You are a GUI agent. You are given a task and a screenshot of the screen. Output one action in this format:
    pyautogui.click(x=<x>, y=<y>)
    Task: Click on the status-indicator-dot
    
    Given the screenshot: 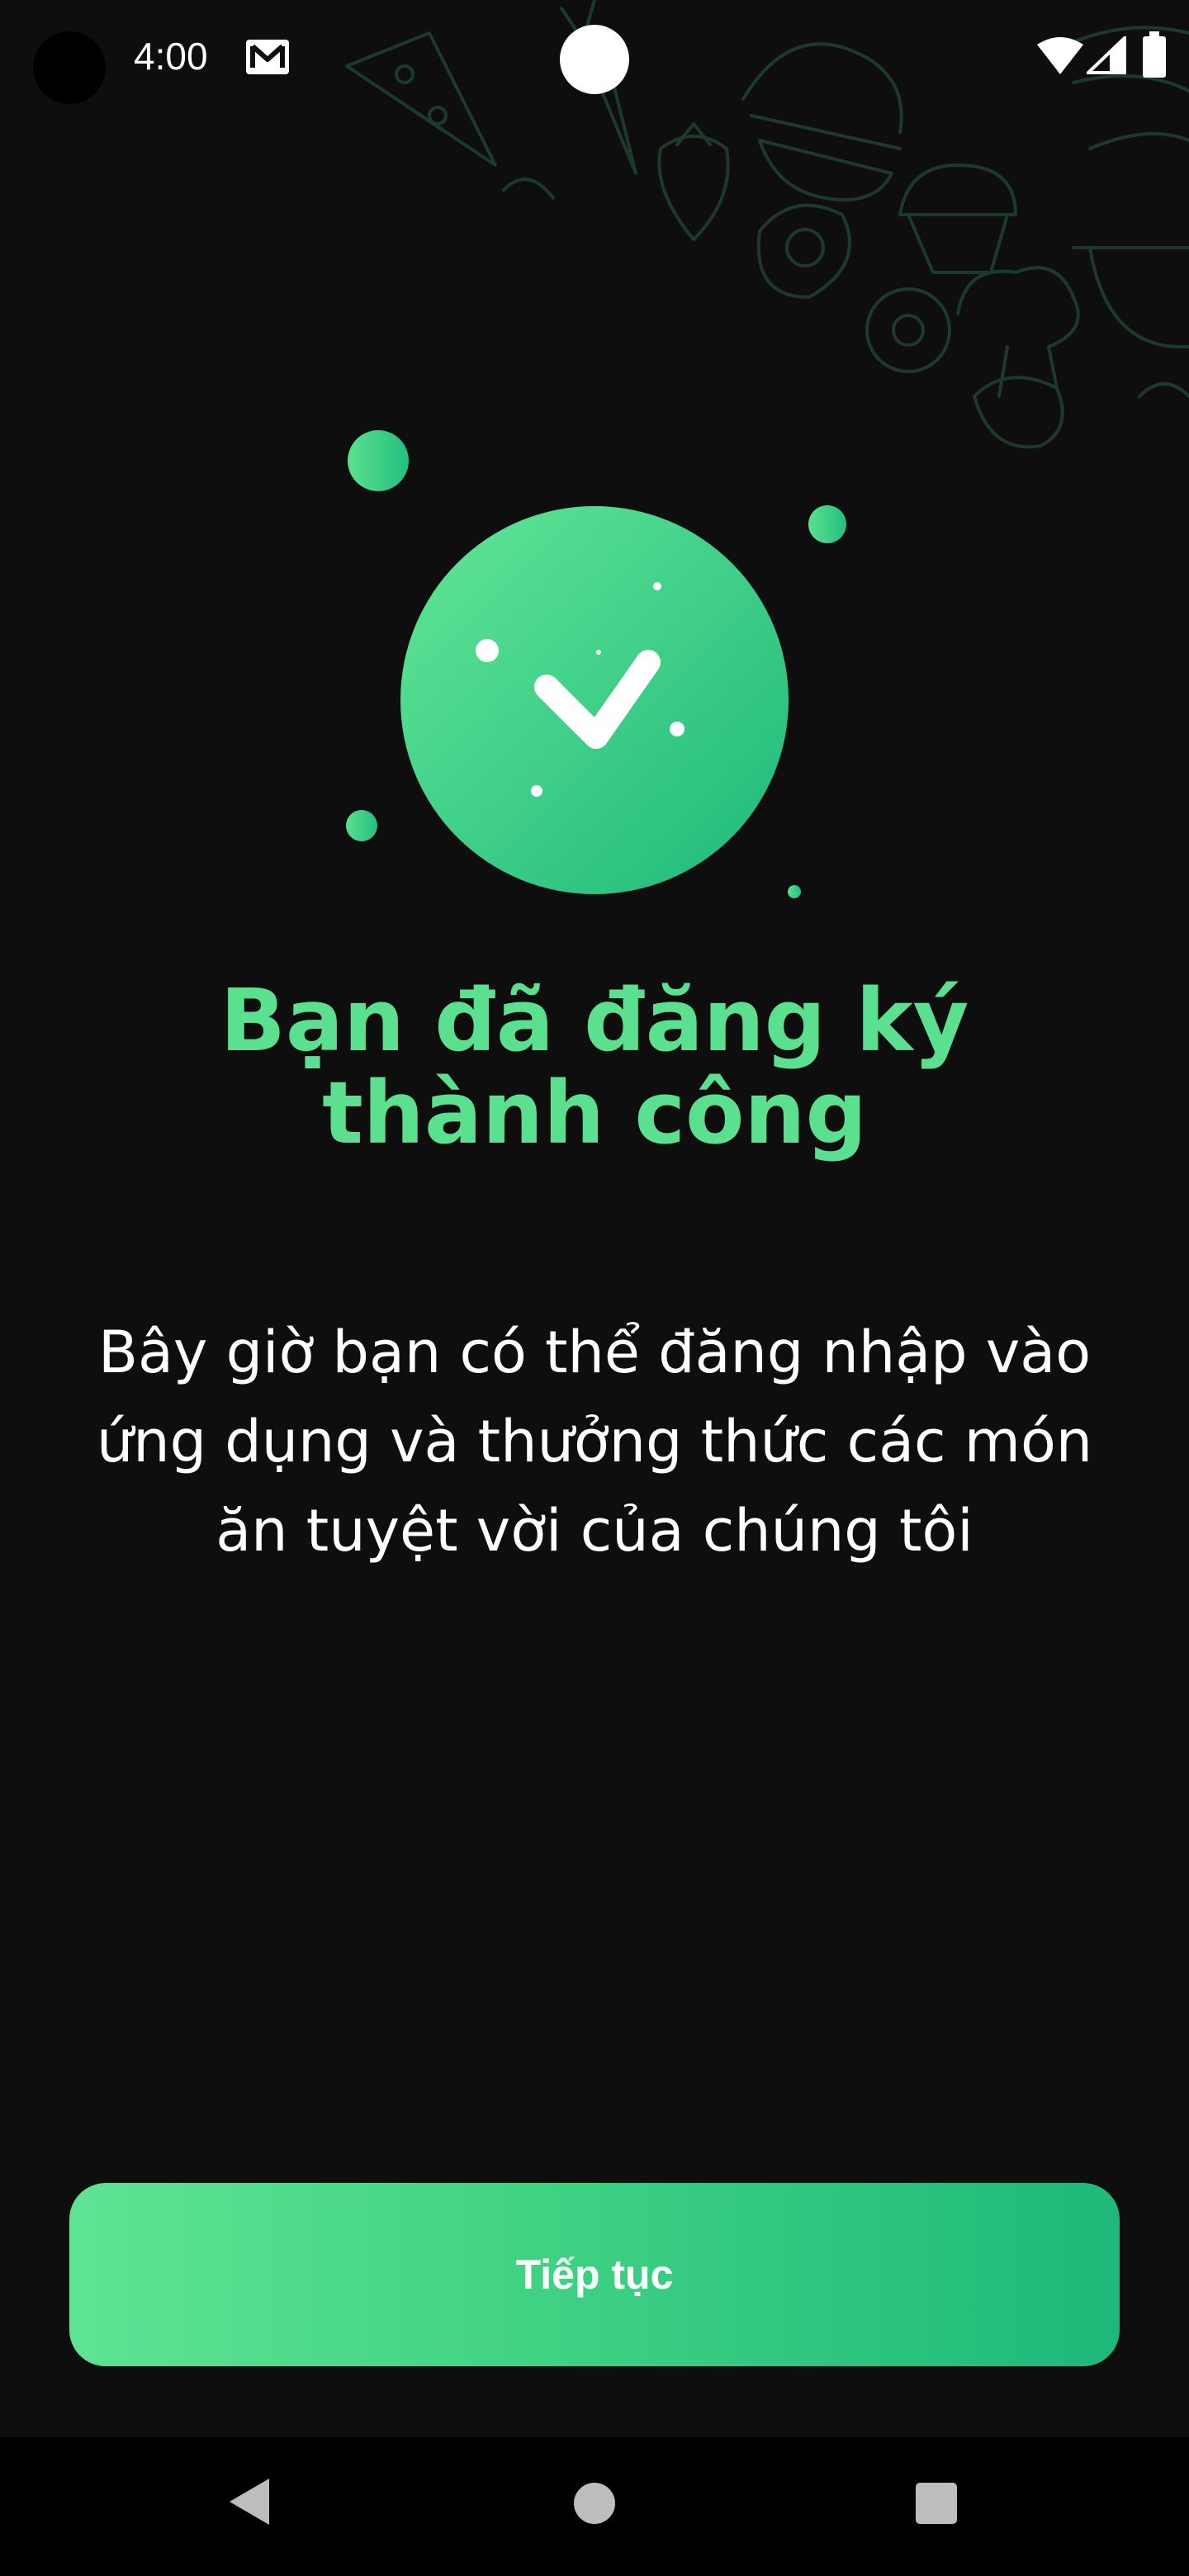 What is the action you would take?
    pyautogui.click(x=594, y=59)
    